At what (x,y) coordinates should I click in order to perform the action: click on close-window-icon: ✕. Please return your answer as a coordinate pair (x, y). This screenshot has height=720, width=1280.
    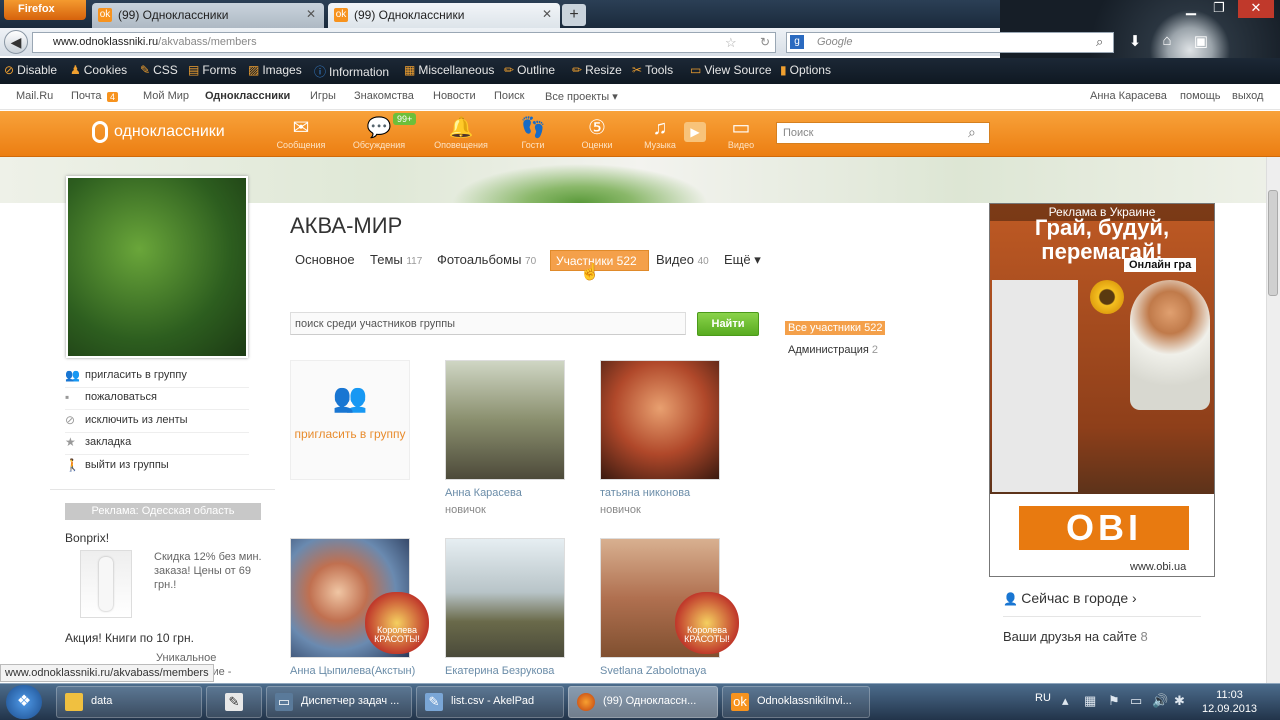
    Looking at the image, I should click on (1256, 9).